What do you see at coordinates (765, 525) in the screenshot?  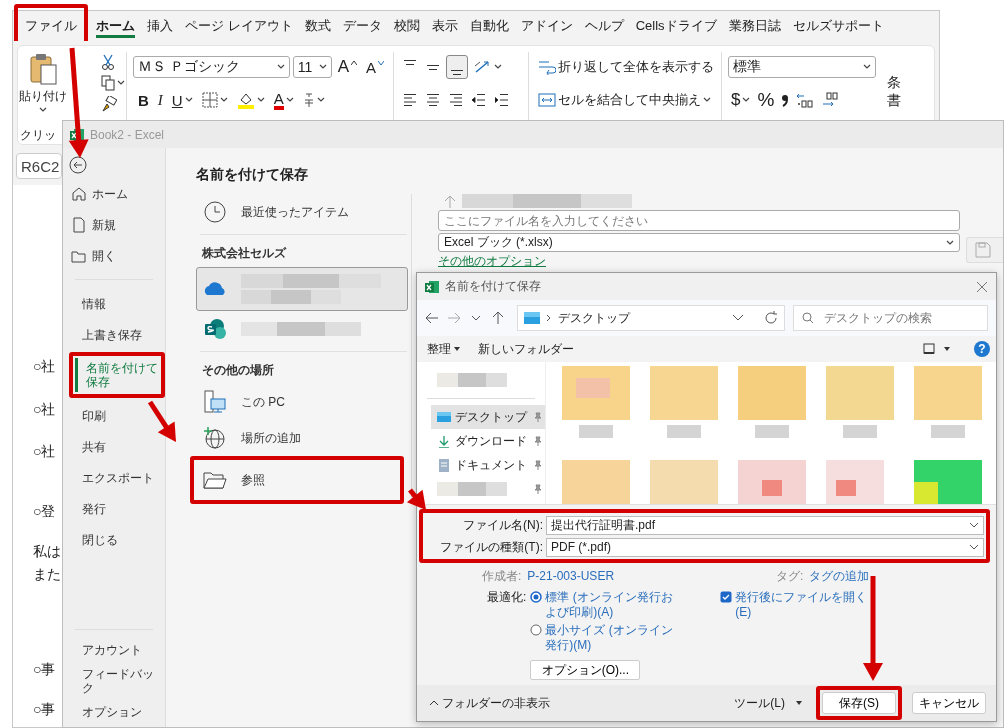 I see `file-name-field: 提出代行証明書.pdf` at bounding box center [765, 525].